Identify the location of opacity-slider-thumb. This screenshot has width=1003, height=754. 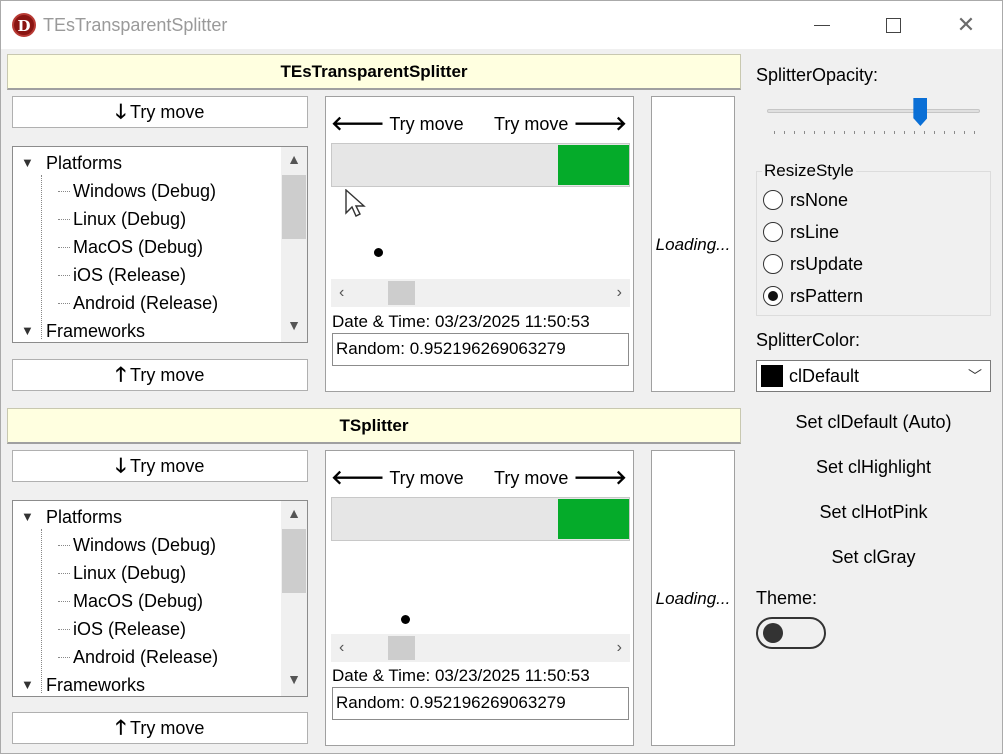
(920, 112).